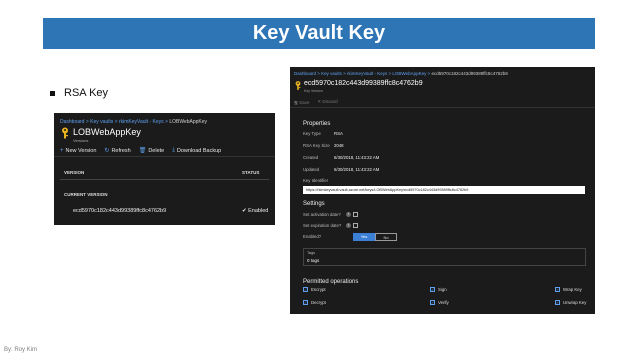  I want to click on delete-label: Delete, so click(156, 150).